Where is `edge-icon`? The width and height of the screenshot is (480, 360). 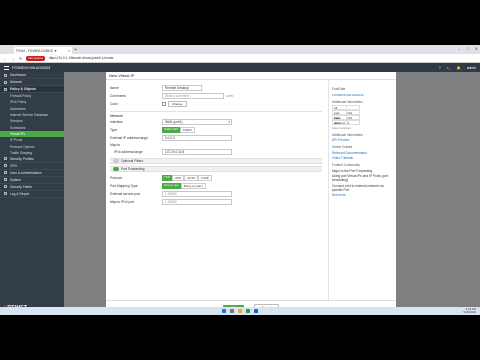
edge-icon is located at coordinates (256, 311).